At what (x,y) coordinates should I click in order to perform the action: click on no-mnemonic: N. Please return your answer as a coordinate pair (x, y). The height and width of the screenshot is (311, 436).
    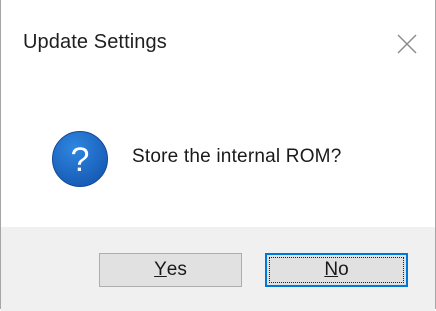
    Looking at the image, I should click on (331, 269).